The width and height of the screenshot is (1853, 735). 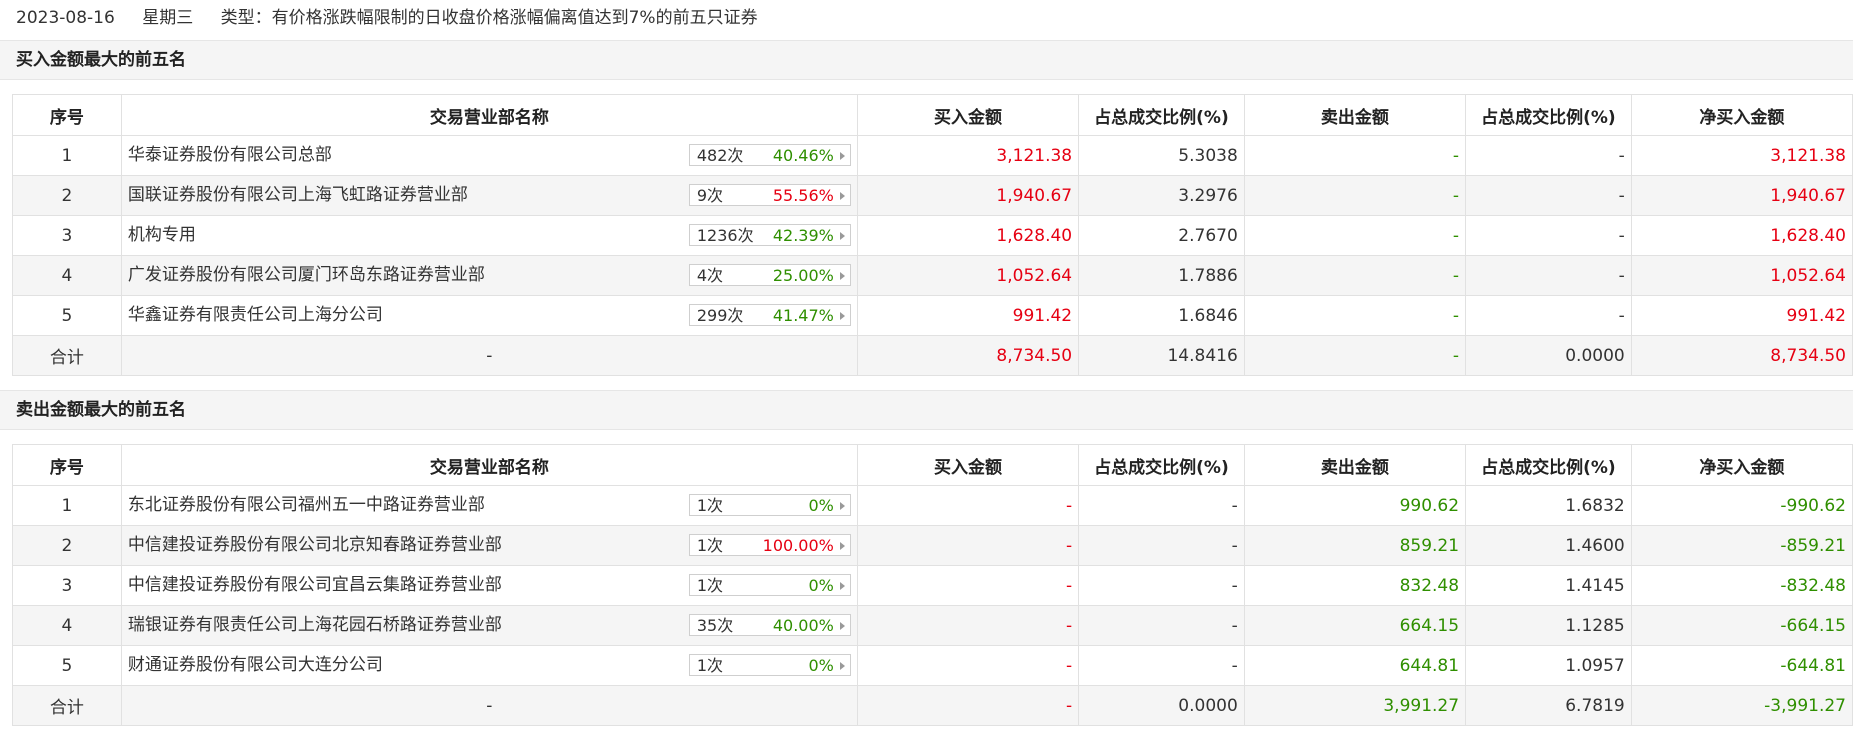 I want to click on success-rate: 41.47%, so click(x=803, y=315).